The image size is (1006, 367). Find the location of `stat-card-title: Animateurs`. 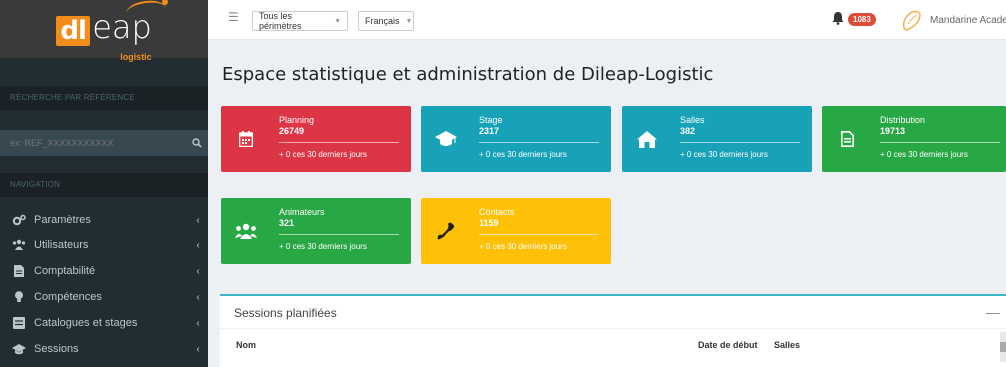

stat-card-title: Animateurs is located at coordinates (302, 212).